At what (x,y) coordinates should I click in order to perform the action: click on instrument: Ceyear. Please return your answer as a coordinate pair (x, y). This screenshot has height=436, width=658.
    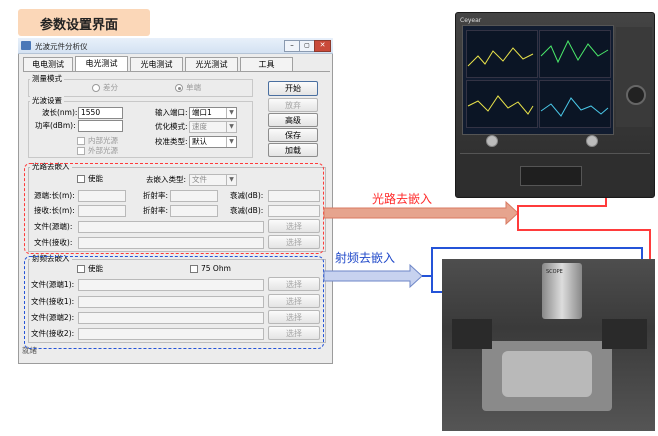
    Looking at the image, I should click on (555, 105).